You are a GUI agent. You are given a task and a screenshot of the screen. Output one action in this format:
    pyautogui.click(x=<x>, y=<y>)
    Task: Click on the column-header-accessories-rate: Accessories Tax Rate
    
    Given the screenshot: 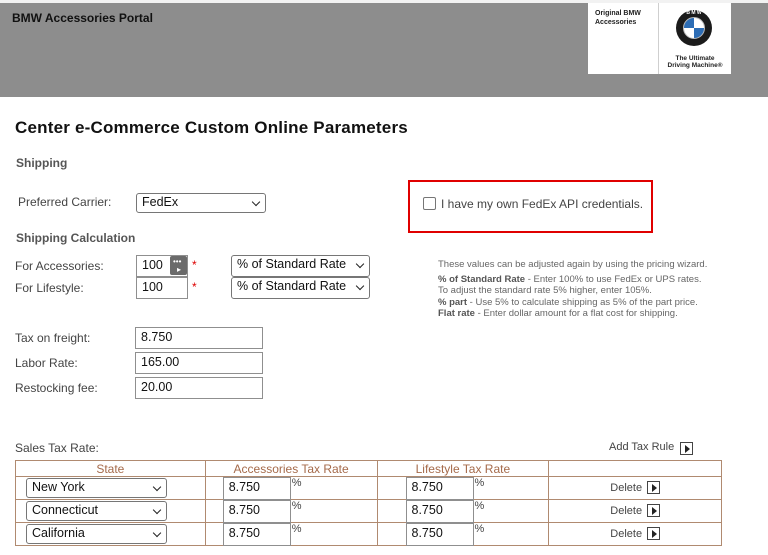 What is the action you would take?
    pyautogui.click(x=291, y=468)
    